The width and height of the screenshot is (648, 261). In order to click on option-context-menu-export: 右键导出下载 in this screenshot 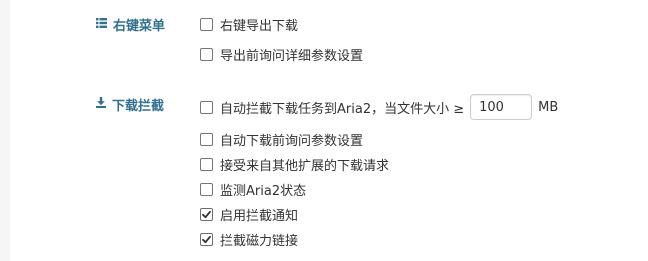, I will do `click(249, 24)`.